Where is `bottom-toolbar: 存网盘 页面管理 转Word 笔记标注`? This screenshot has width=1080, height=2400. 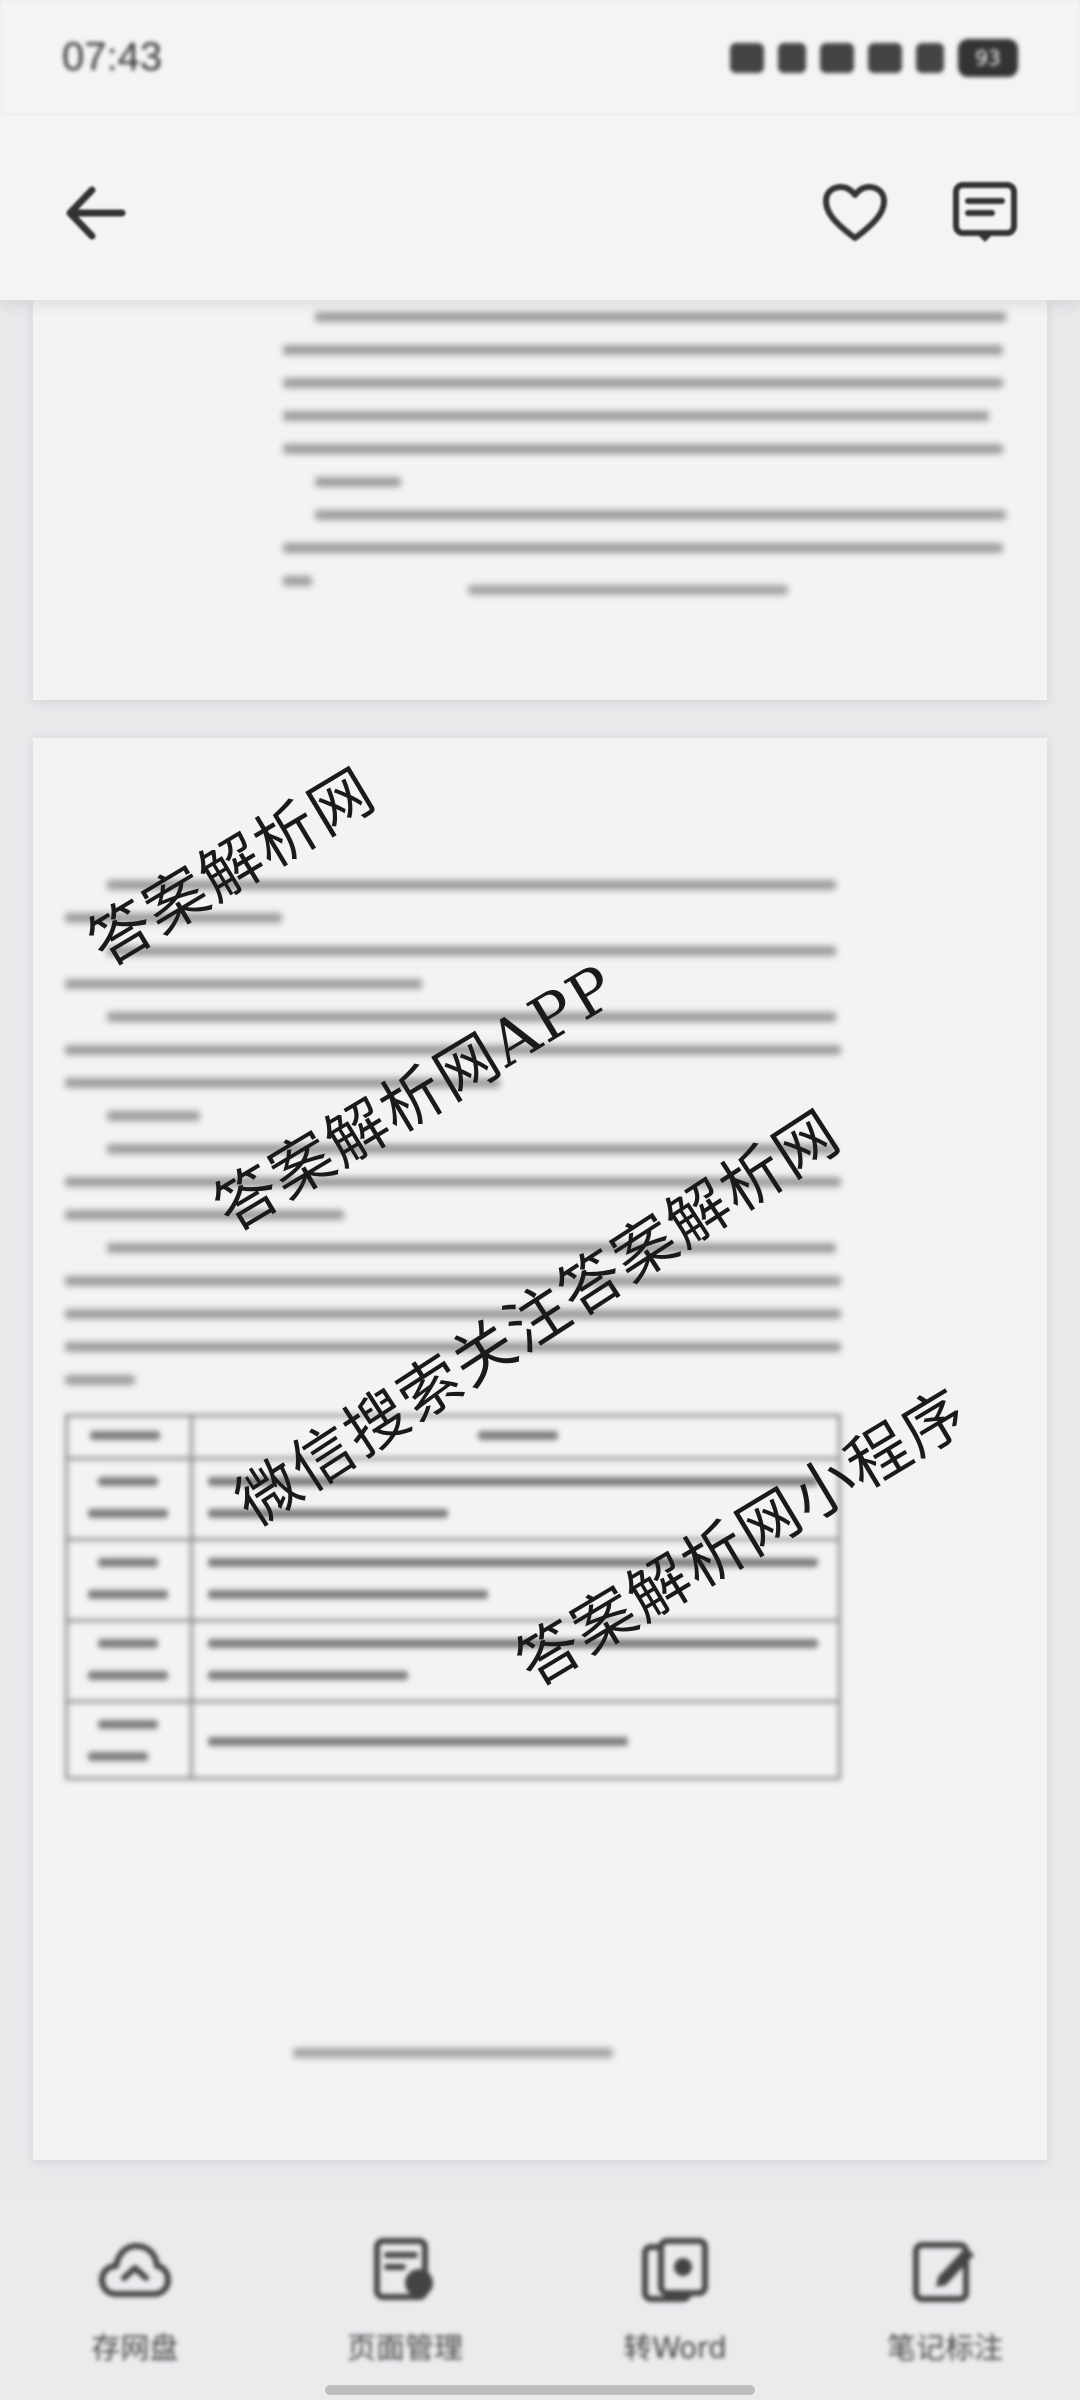 bottom-toolbar: 存网盘 页面管理 转Word 笔记标注 is located at coordinates (540, 2297).